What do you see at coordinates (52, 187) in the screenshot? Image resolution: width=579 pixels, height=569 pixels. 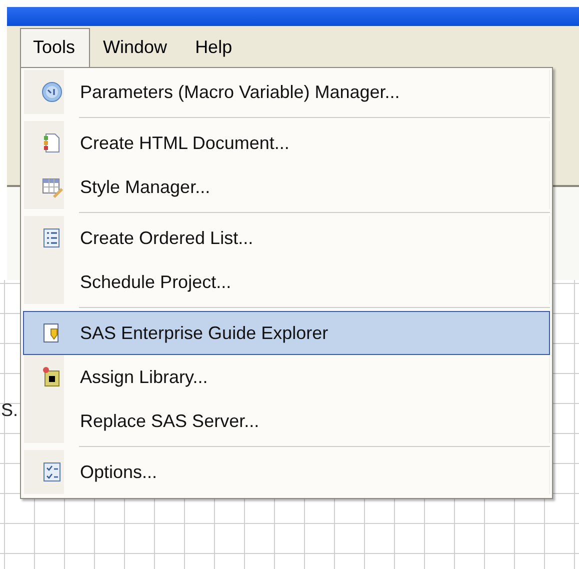 I see `table-pencil-icon` at bounding box center [52, 187].